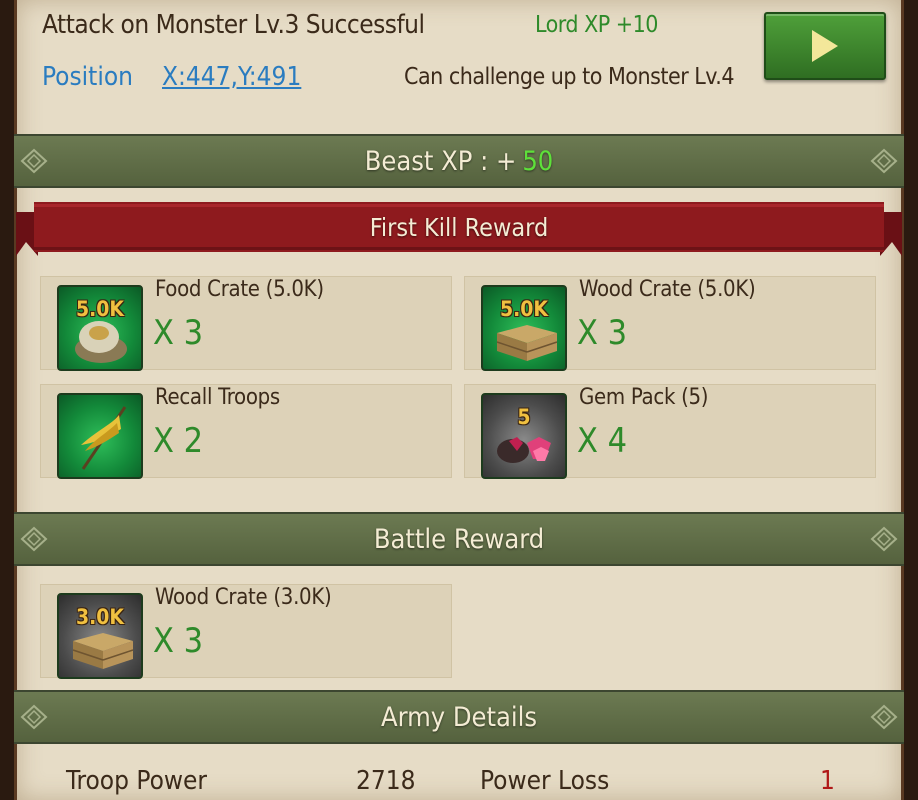 The width and height of the screenshot is (918, 800). What do you see at coordinates (670, 431) in the screenshot?
I see `reward-card: 5 Gem Pack (5) X 4` at bounding box center [670, 431].